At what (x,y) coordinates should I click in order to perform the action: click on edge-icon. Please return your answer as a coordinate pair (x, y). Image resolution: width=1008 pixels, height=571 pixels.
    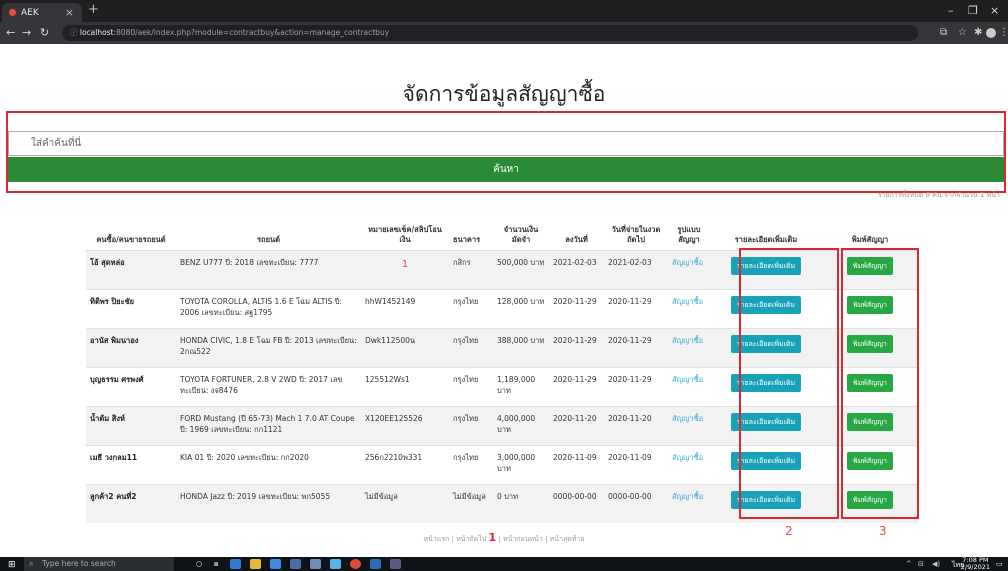
    Looking at the image, I should click on (235, 564).